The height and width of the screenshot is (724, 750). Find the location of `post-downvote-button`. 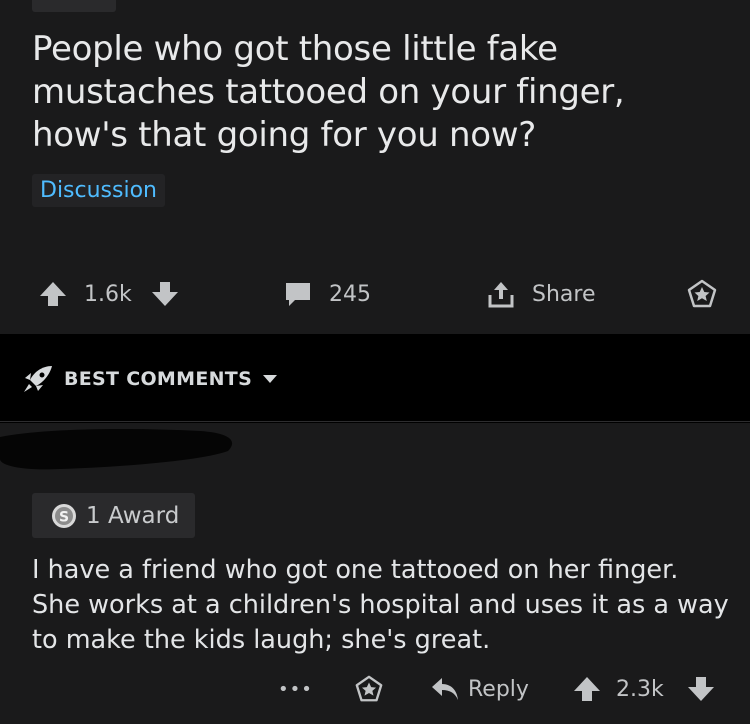

post-downvote-button is located at coordinates (165, 294).